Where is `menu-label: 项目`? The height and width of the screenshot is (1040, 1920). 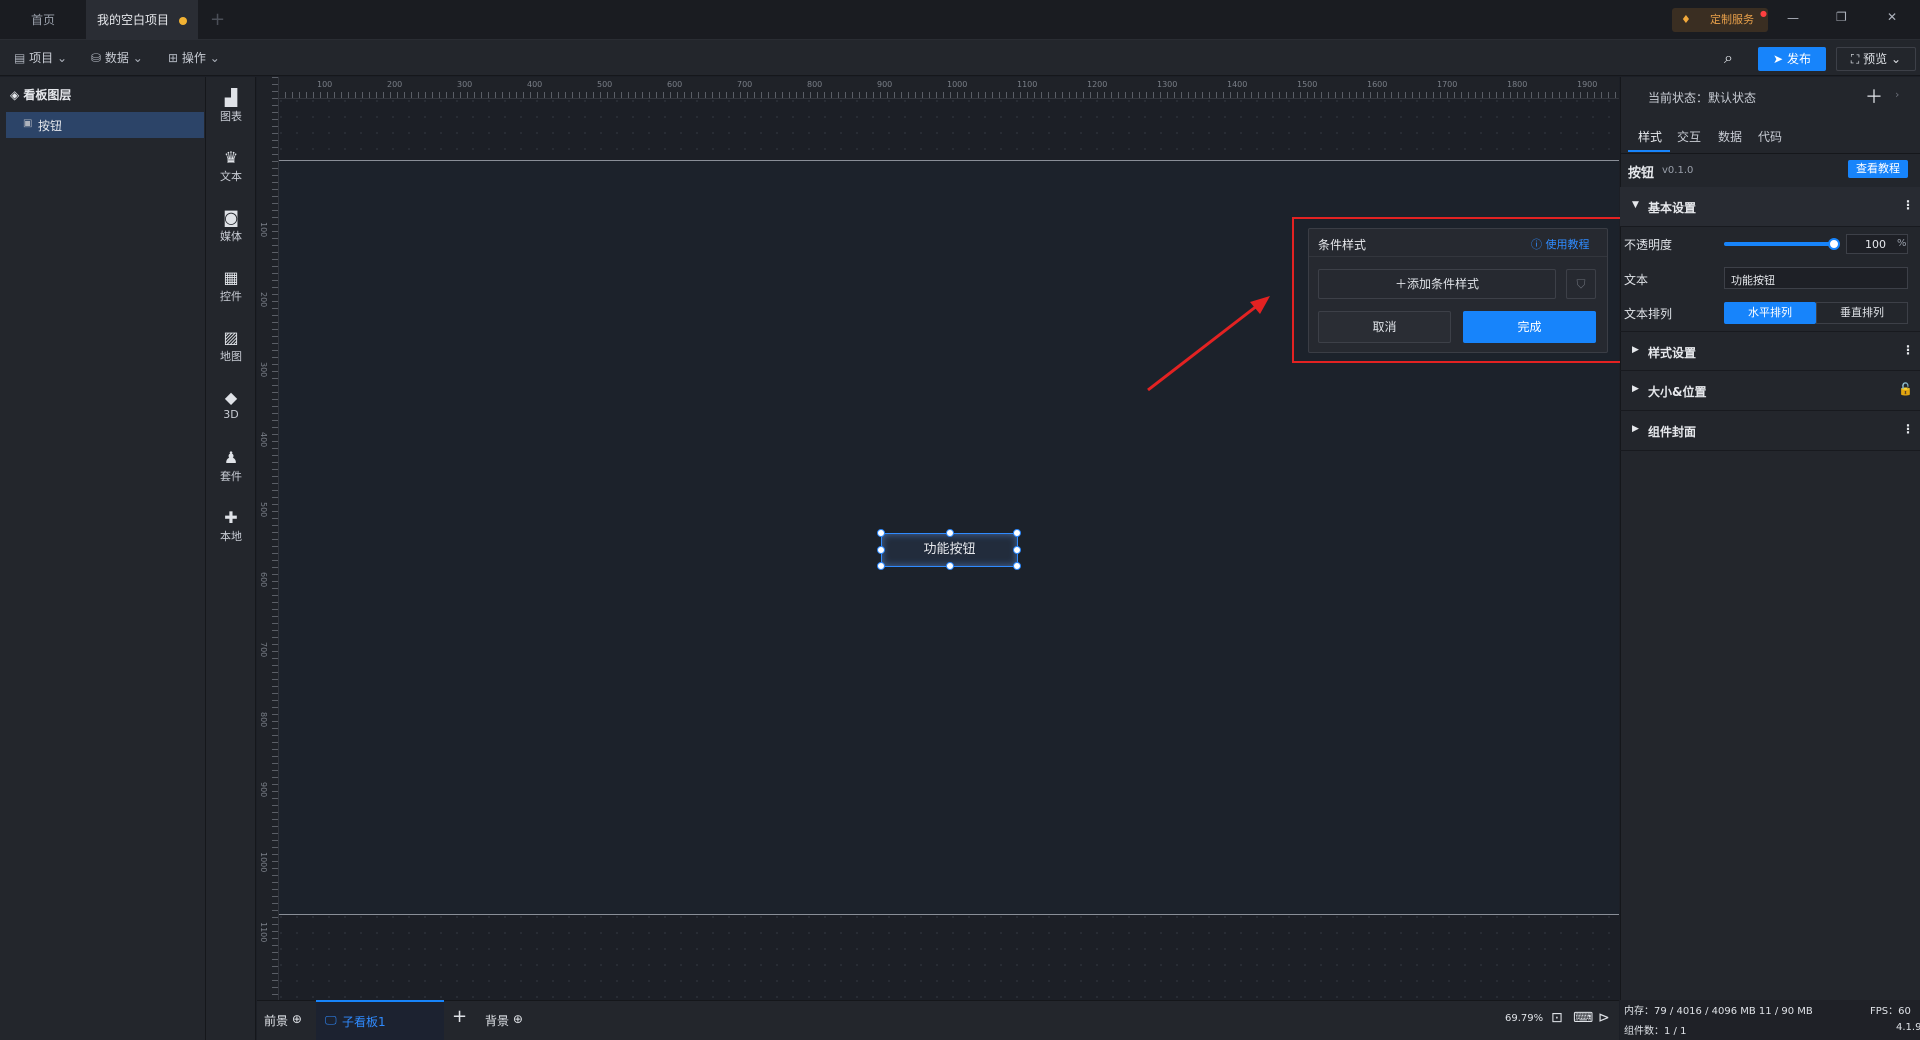
menu-label: 项目 is located at coordinates (41, 58).